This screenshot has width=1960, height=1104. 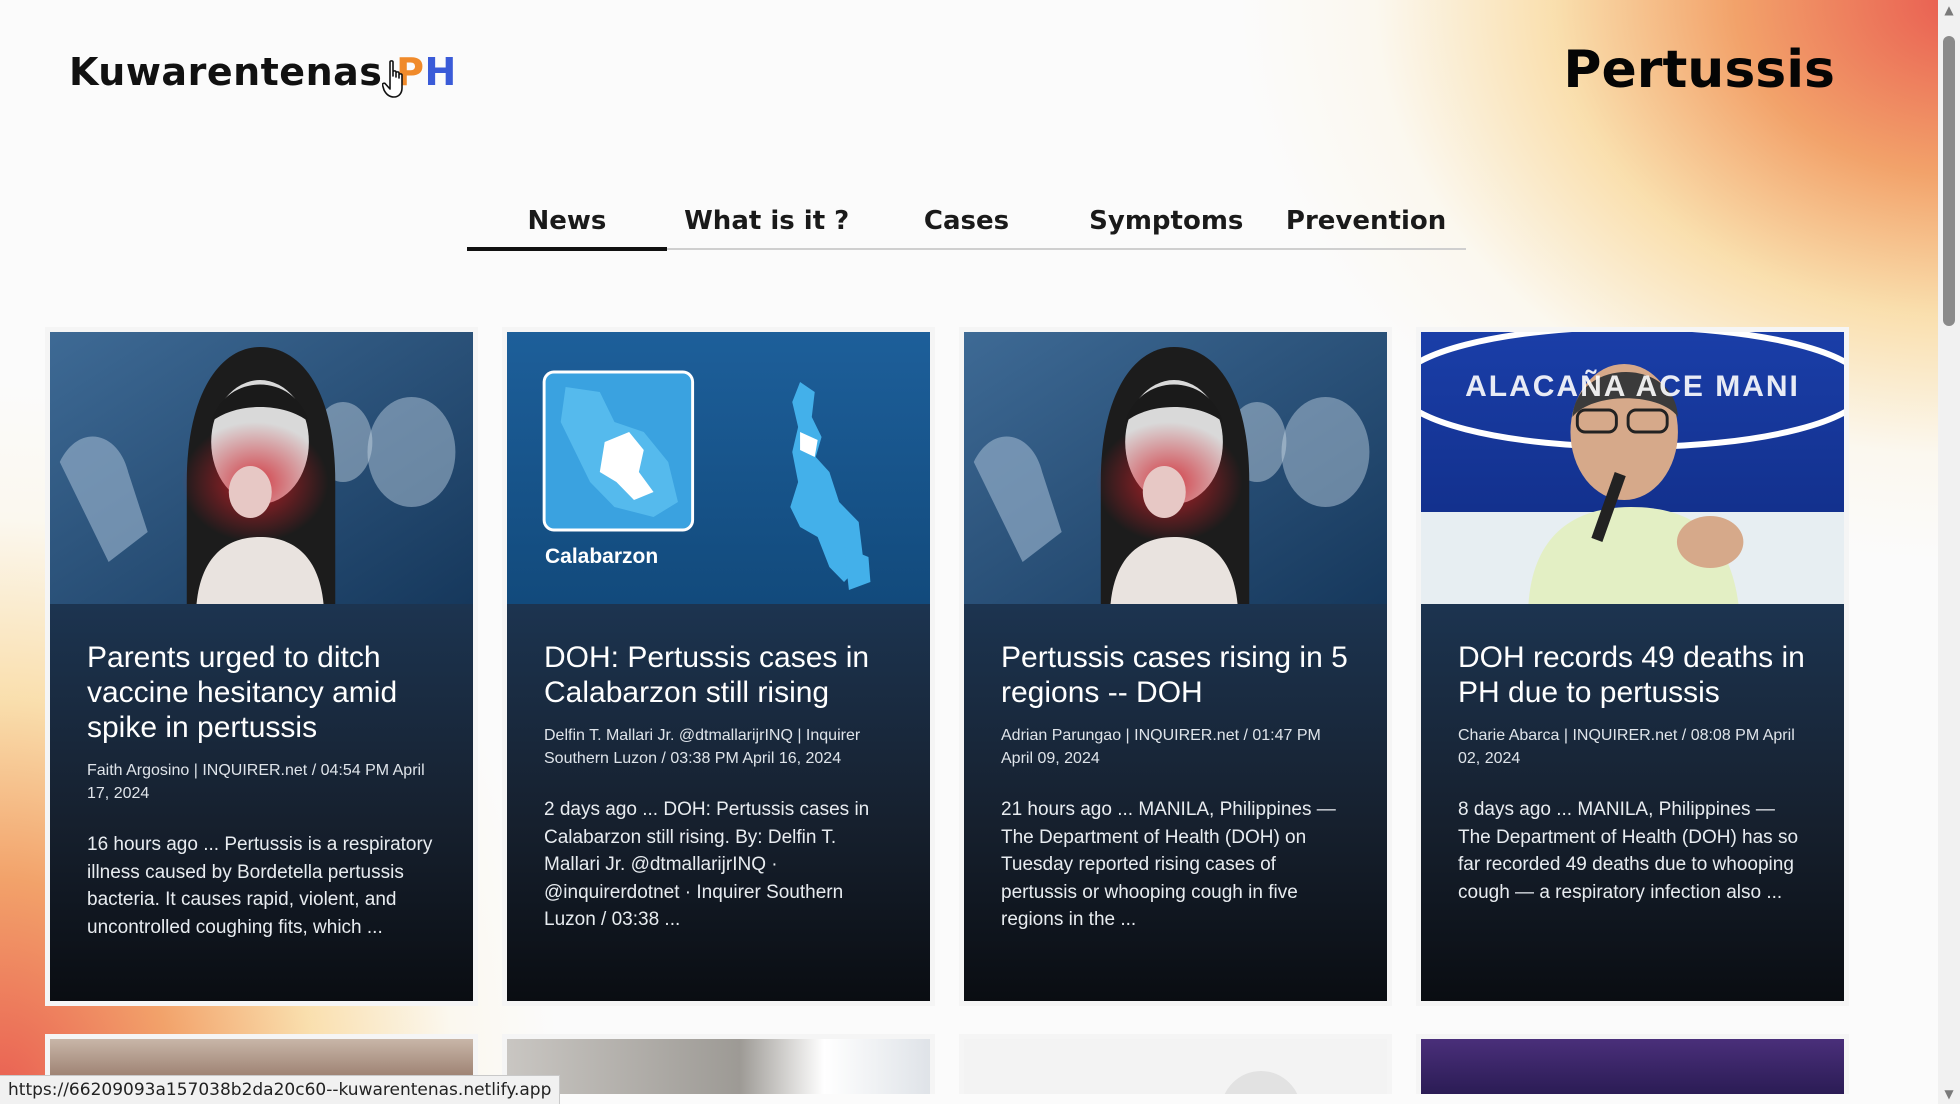 What do you see at coordinates (1949, 552) in the screenshot?
I see `vertical-scrollbar: ▲ ▼` at bounding box center [1949, 552].